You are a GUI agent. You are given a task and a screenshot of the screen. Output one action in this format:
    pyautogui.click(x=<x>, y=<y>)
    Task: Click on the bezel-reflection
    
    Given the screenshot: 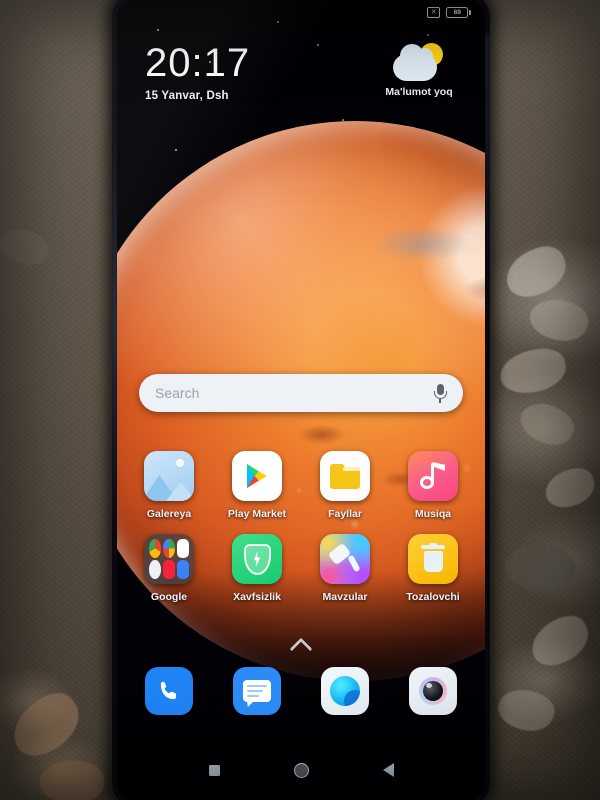 What is the action you would take?
    pyautogui.click(x=487, y=164)
    